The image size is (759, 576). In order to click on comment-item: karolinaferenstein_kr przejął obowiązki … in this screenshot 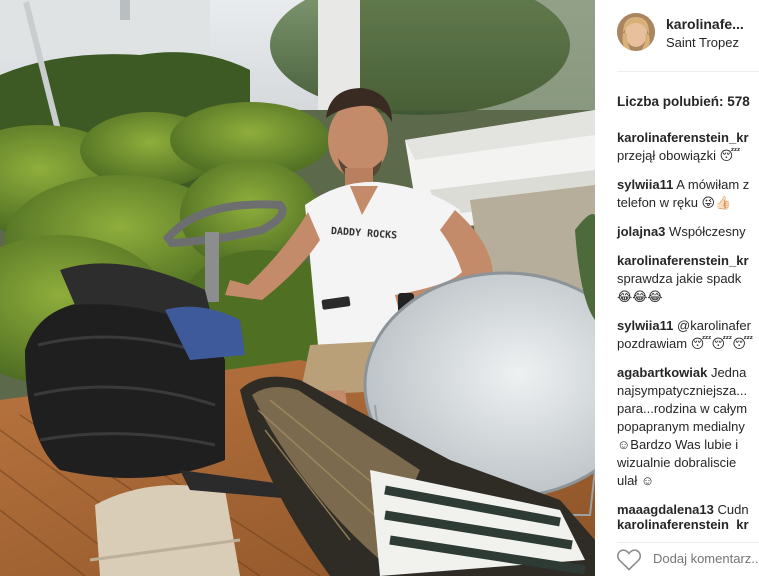, I will do `click(688, 147)`.